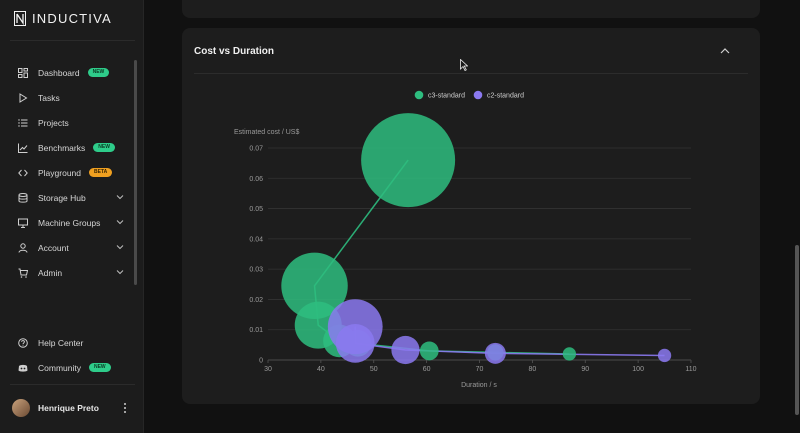 The width and height of the screenshot is (800, 433). I want to click on x-tick-label: 50, so click(374, 369).